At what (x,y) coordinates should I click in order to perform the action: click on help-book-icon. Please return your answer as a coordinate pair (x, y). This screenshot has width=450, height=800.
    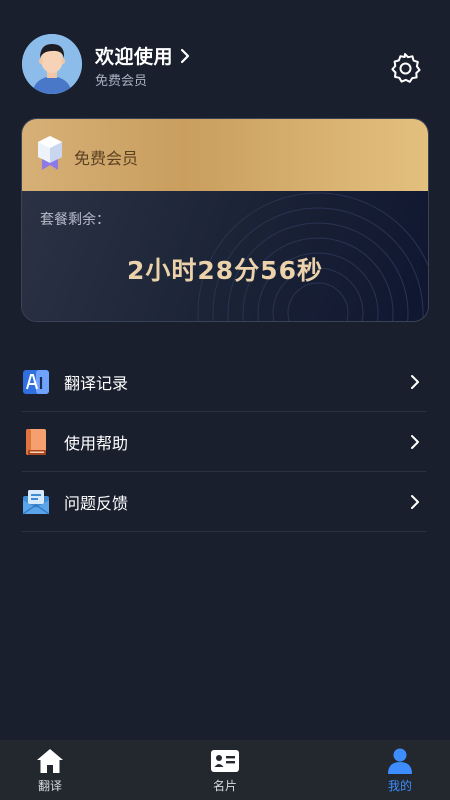
    Looking at the image, I should click on (36, 441).